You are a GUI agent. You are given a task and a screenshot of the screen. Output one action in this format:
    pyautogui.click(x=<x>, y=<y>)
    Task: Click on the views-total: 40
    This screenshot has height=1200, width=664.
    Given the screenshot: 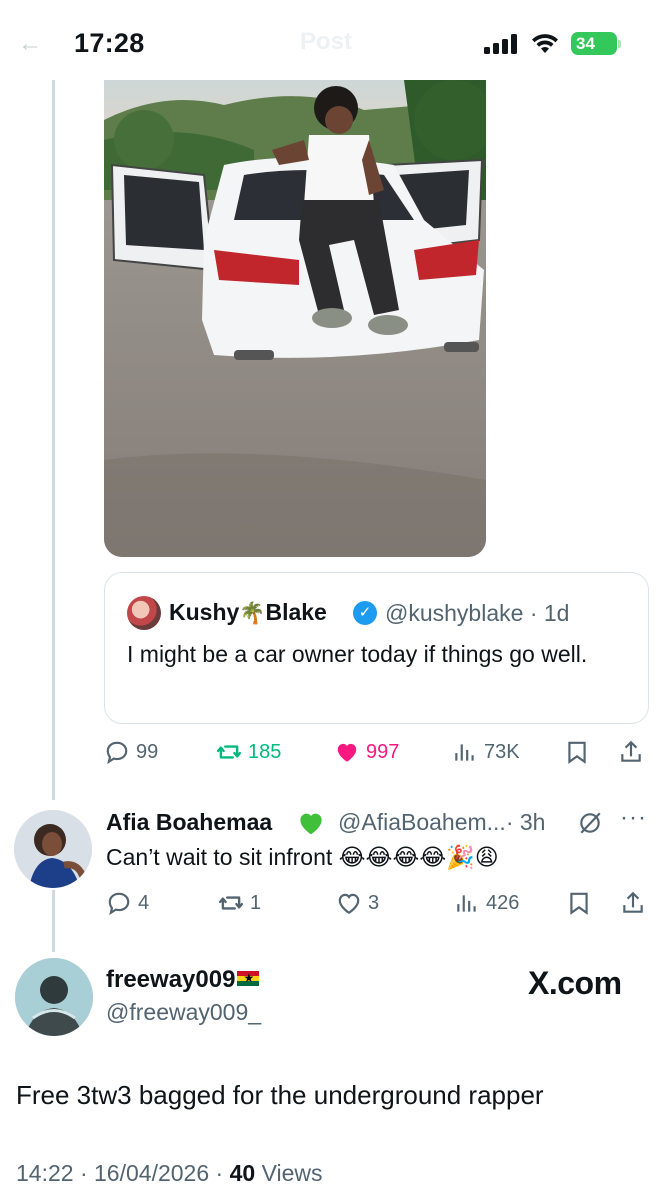 What is the action you would take?
    pyautogui.click(x=242, y=1173)
    